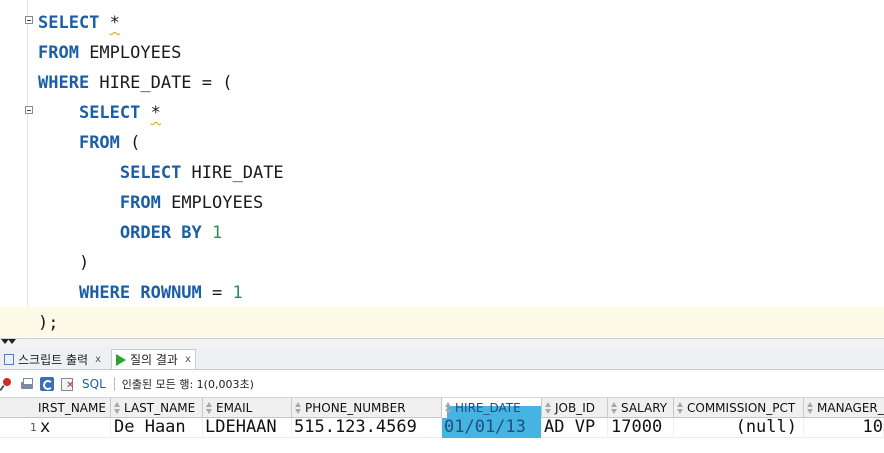  I want to click on tab-query-result: 질의 결과 x, so click(153, 359).